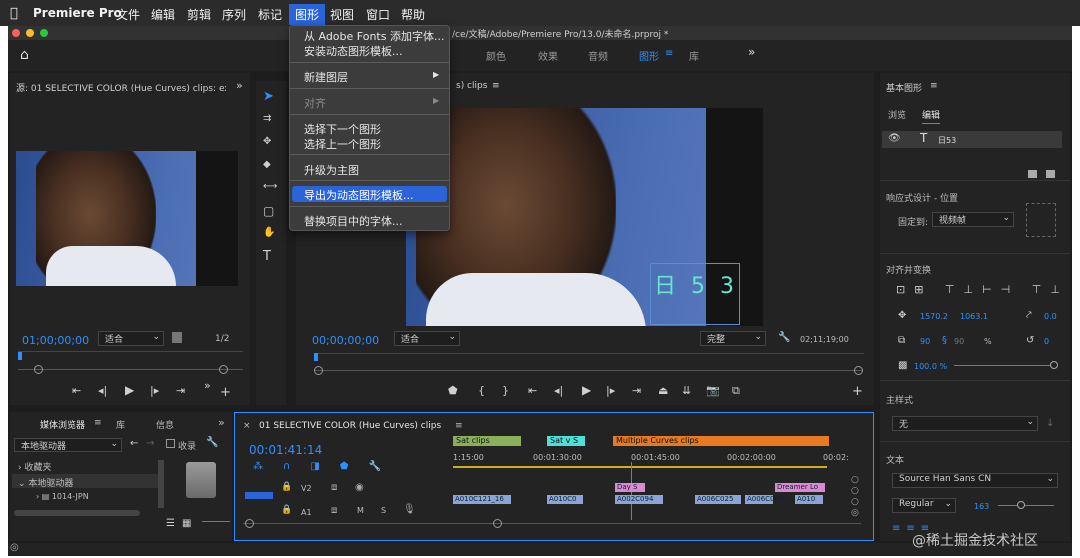 The width and height of the screenshot is (1080, 558). Describe the element at coordinates (487, 441) in the screenshot. I see `track-sat-clips: Sat clips` at that location.